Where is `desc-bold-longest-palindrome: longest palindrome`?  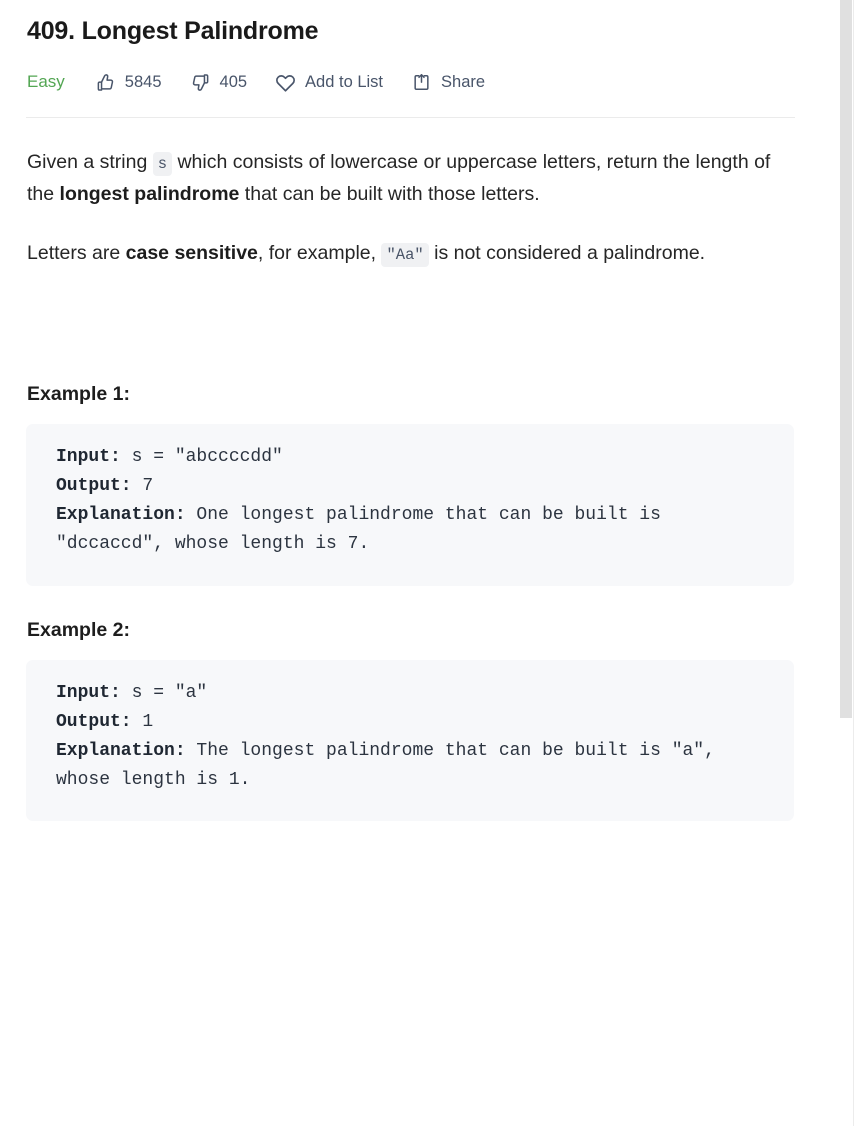 desc-bold-longest-palindrome: longest palindrome is located at coordinates (149, 193).